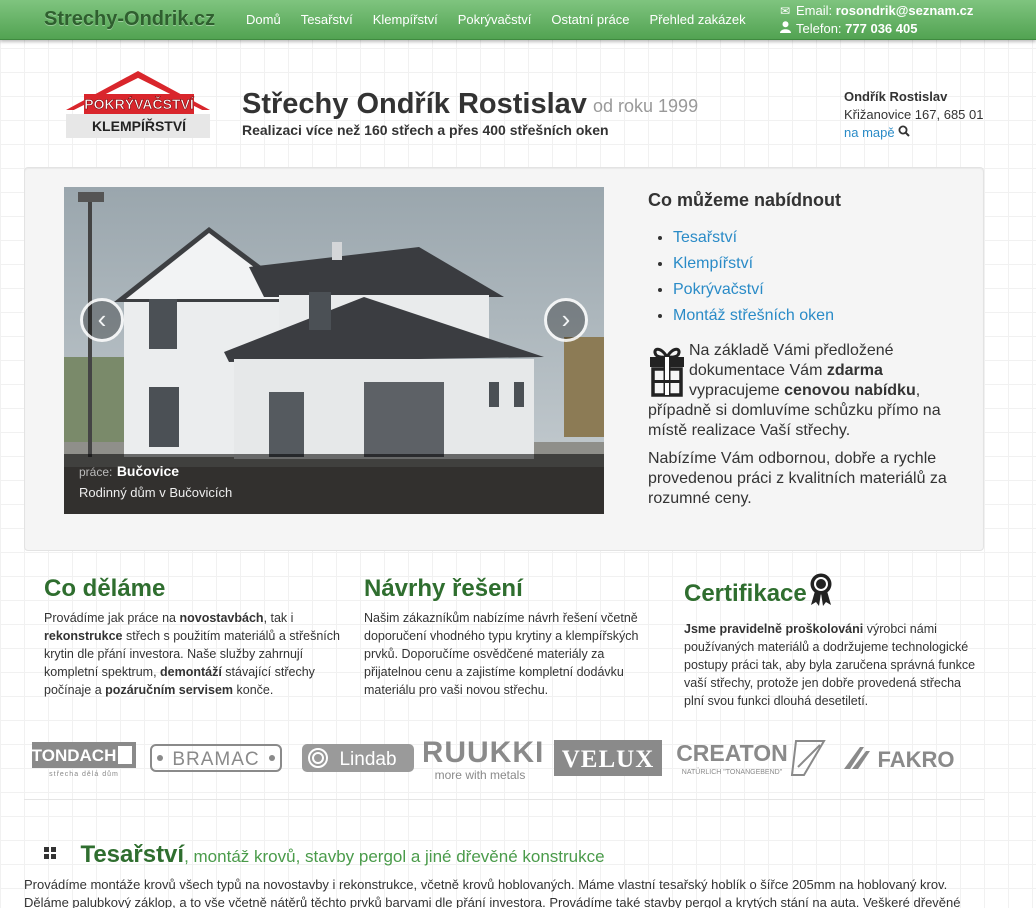 The image size is (1036, 908). Describe the element at coordinates (753, 315) in the screenshot. I see `offer-link-montaz-oken: Montáž střešních oken` at that location.